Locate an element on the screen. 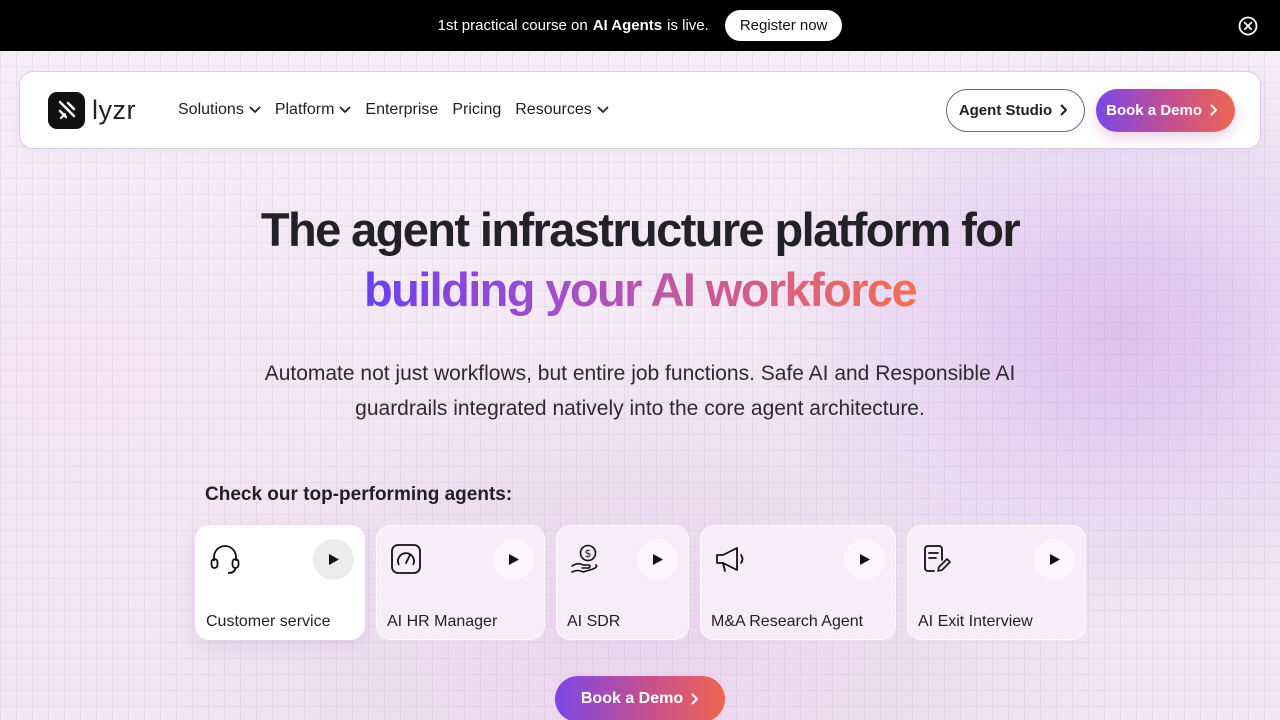 The image size is (1280, 720). nav-item-solutions: Solutions is located at coordinates (219, 110).